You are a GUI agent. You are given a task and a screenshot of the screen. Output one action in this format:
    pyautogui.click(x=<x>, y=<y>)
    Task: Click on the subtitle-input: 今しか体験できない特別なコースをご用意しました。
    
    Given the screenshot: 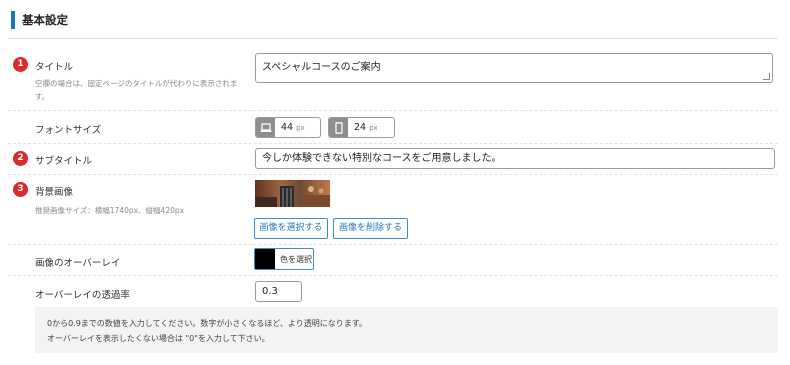 What is the action you would take?
    pyautogui.click(x=515, y=158)
    